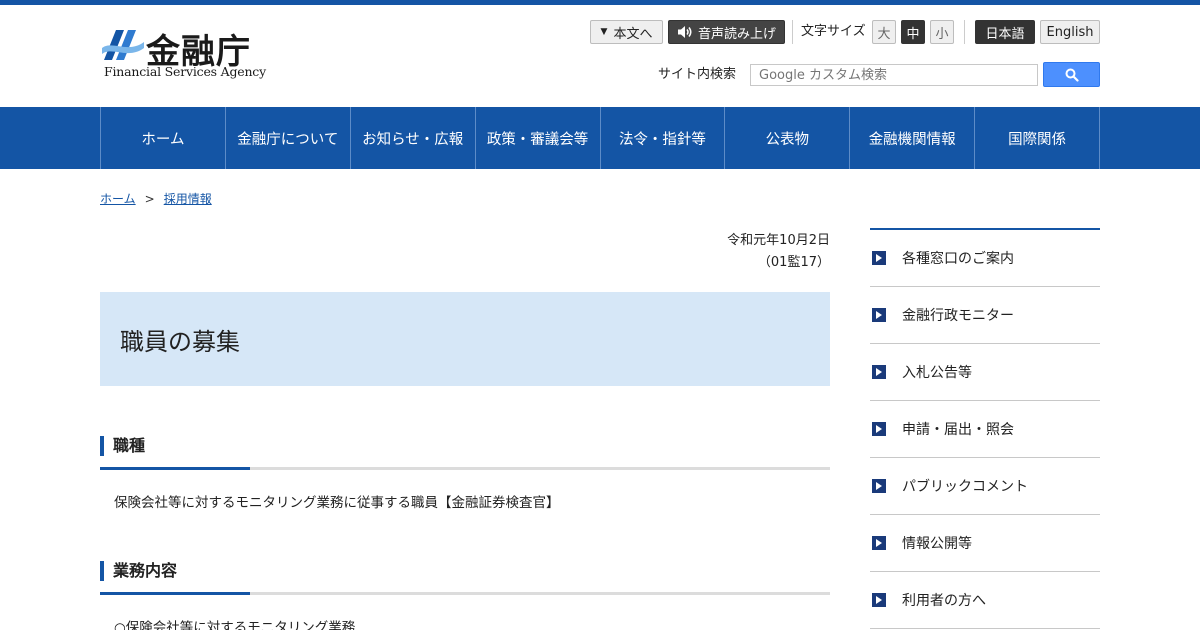 Image resolution: width=1200 pixels, height=630 pixels. Describe the element at coordinates (180, 342) in the screenshot. I see `page-title: 職員の募集` at that location.